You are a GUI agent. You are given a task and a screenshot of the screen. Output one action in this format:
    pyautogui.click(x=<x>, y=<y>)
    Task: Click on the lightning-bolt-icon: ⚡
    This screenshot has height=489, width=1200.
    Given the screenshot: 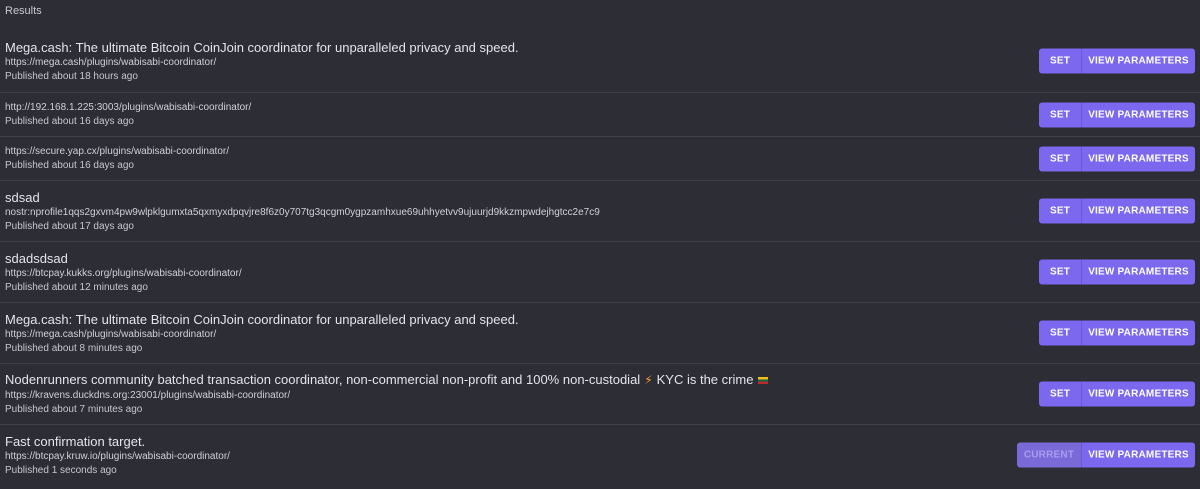 What is the action you would take?
    pyautogui.click(x=648, y=380)
    